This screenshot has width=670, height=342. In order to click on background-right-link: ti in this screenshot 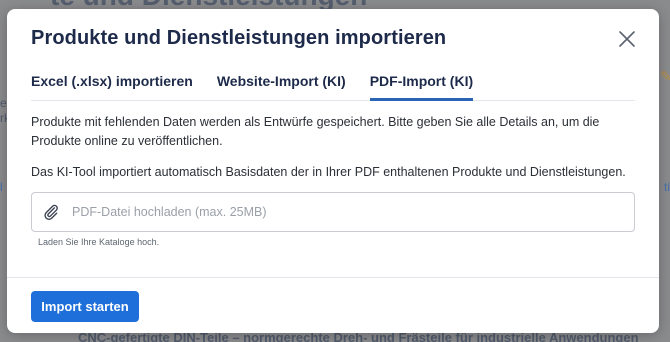, I will do `click(667, 187)`.